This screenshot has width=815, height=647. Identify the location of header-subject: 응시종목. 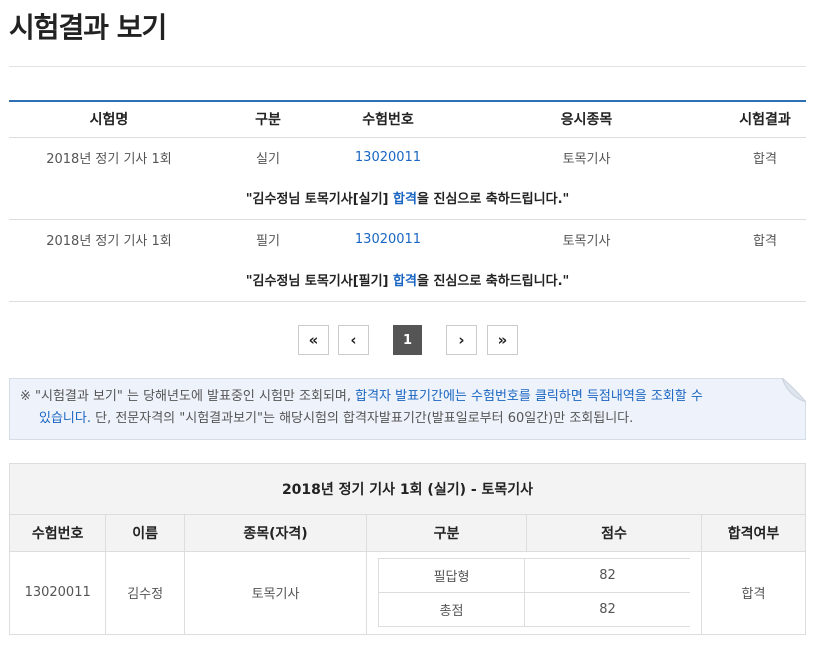
(586, 120).